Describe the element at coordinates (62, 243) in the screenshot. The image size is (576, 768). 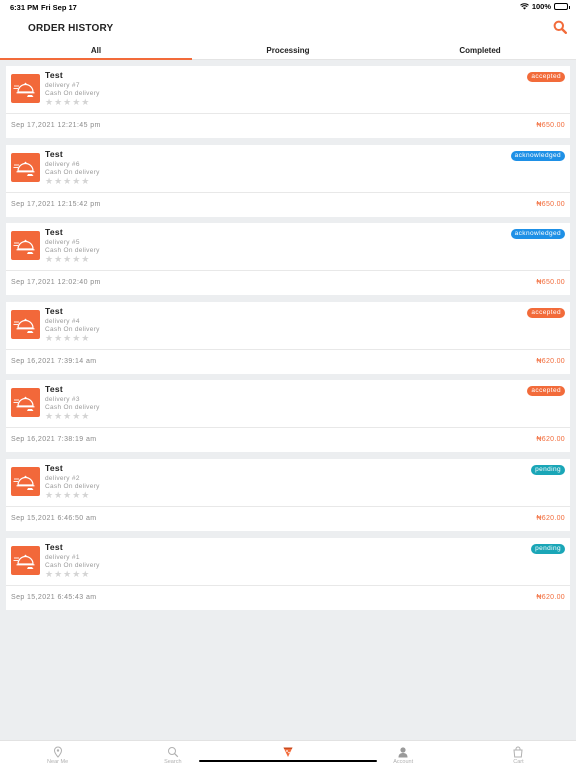
I see `order-delivery-number: delivery #5` at that location.